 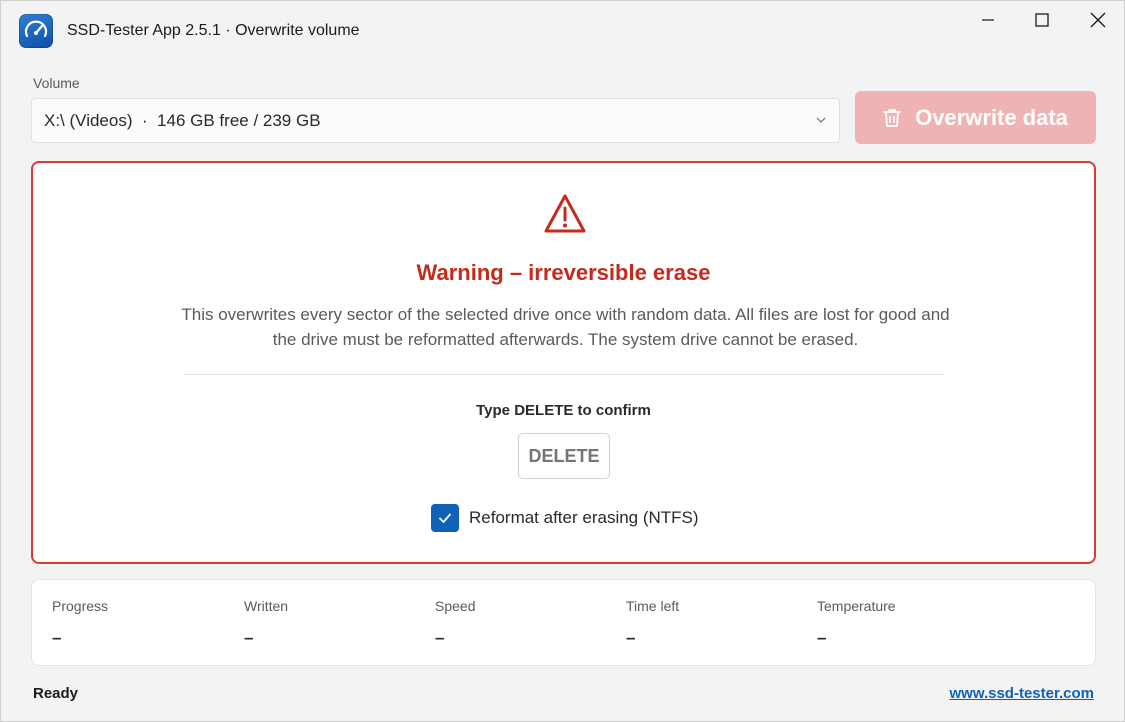 What do you see at coordinates (821, 120) in the screenshot?
I see `chevron-down-icon` at bounding box center [821, 120].